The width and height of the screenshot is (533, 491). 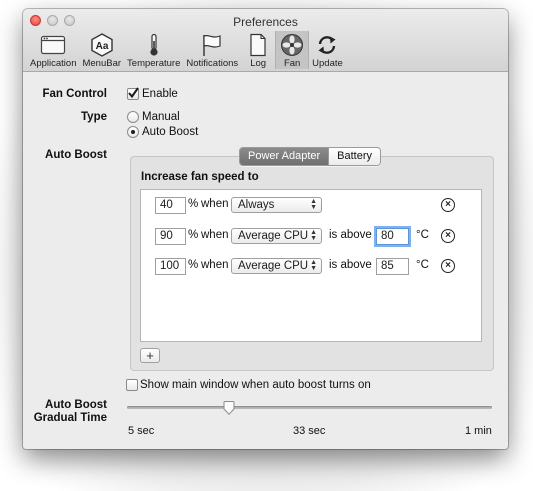 What do you see at coordinates (212, 63) in the screenshot?
I see `toolbar-label: Notifications` at bounding box center [212, 63].